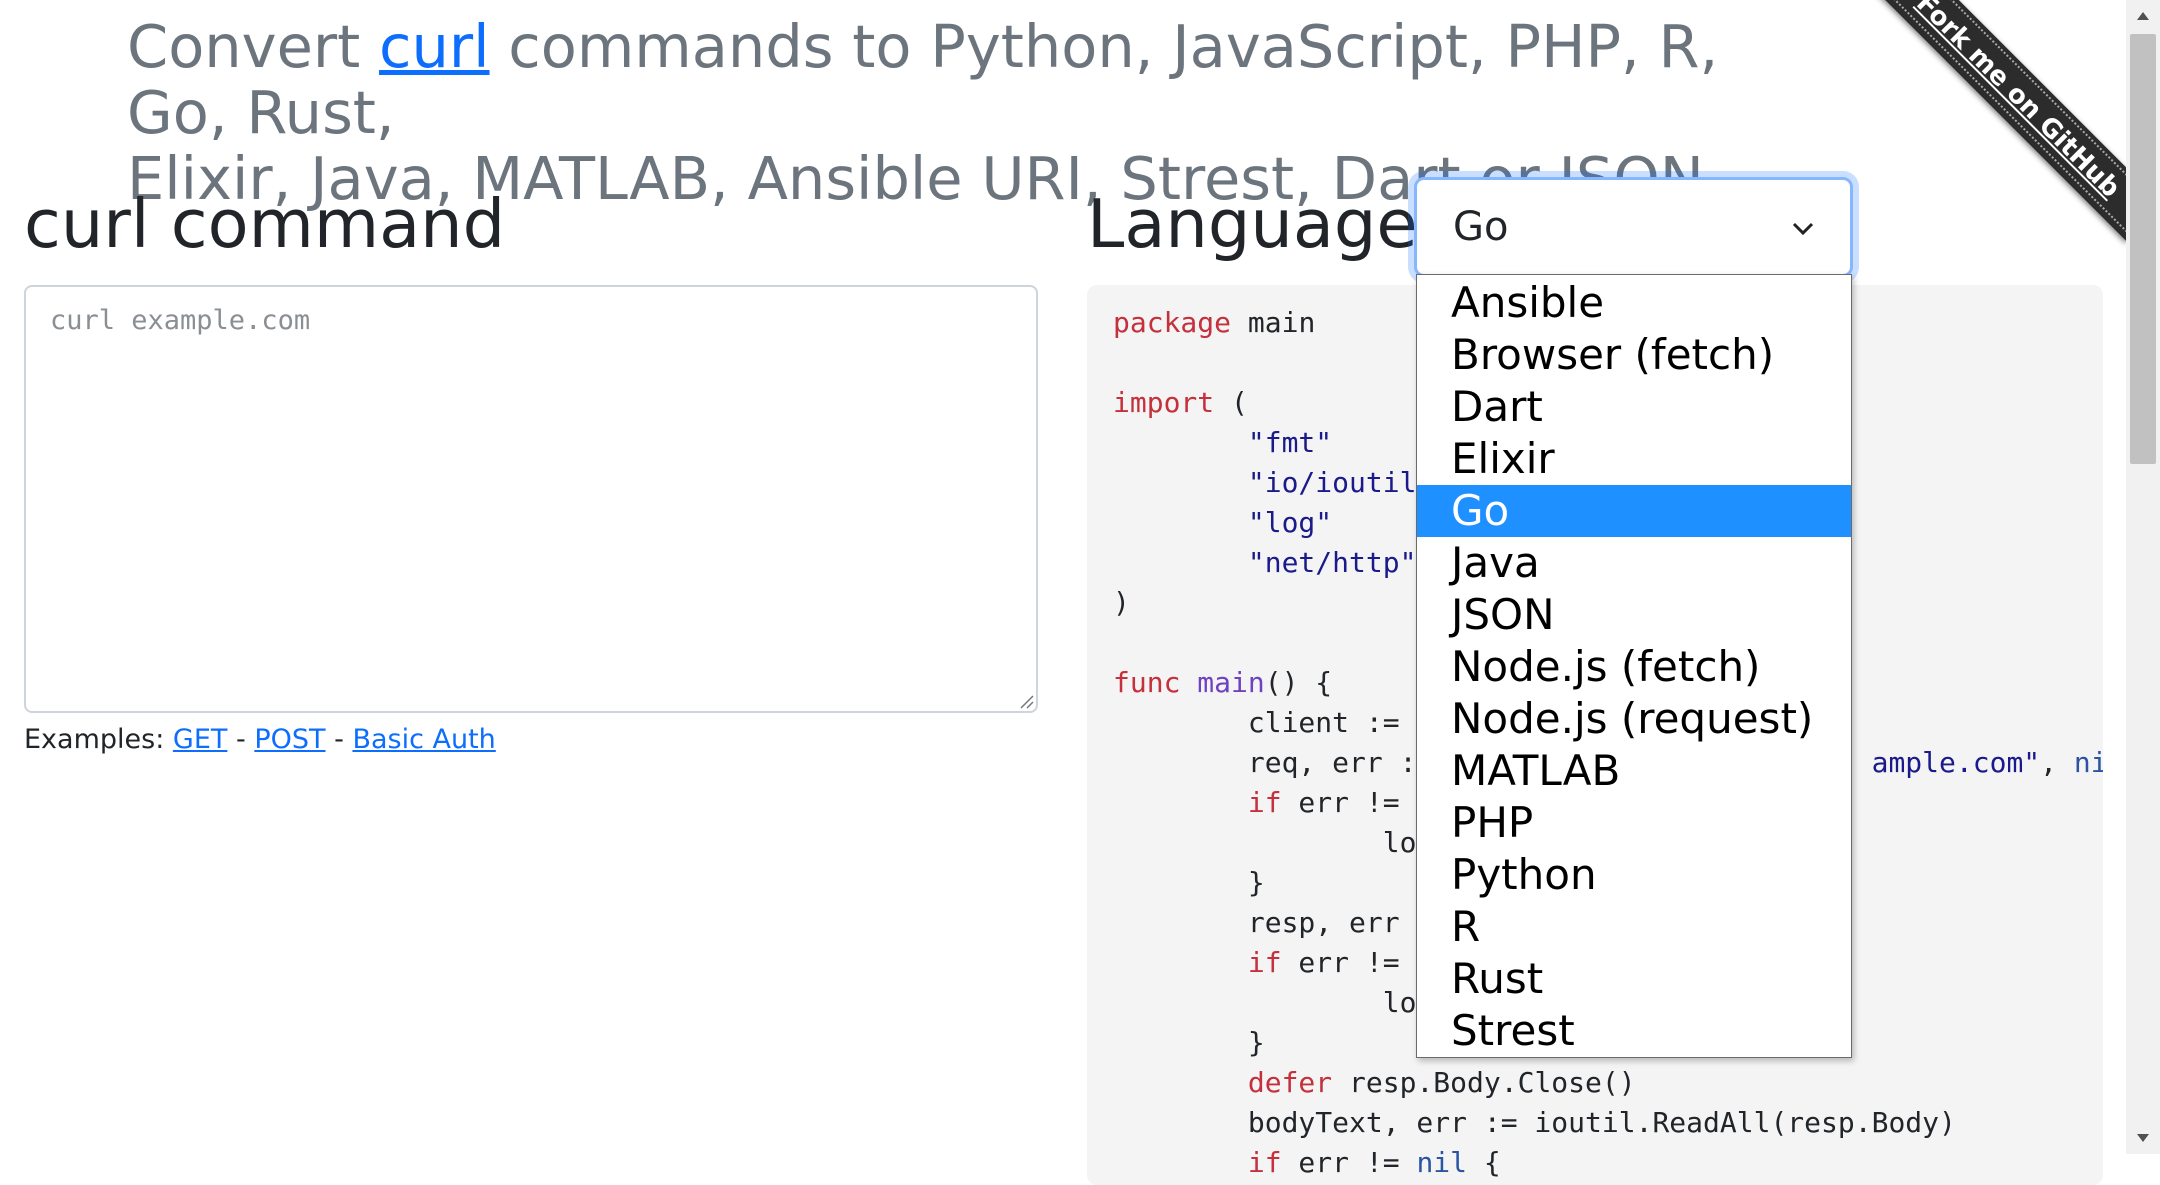 The height and width of the screenshot is (1185, 2160). What do you see at coordinates (1273, 922) in the screenshot?
I see `code-line: resp, err :` at bounding box center [1273, 922].